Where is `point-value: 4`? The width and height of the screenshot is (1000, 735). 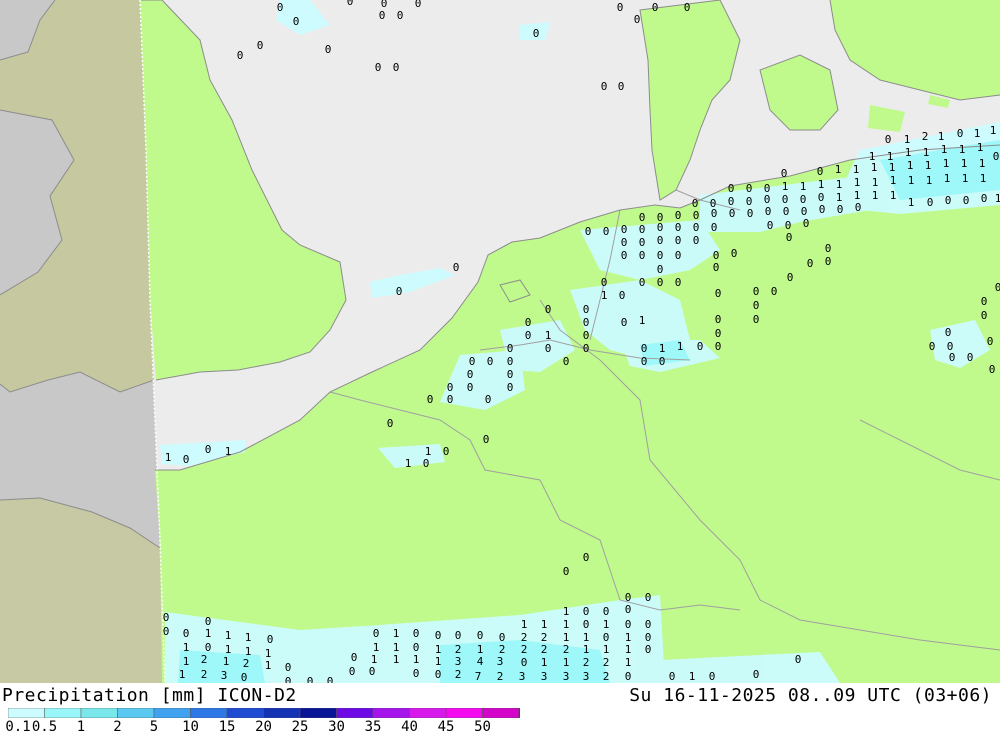
point-value: 4 is located at coordinates (480, 661).